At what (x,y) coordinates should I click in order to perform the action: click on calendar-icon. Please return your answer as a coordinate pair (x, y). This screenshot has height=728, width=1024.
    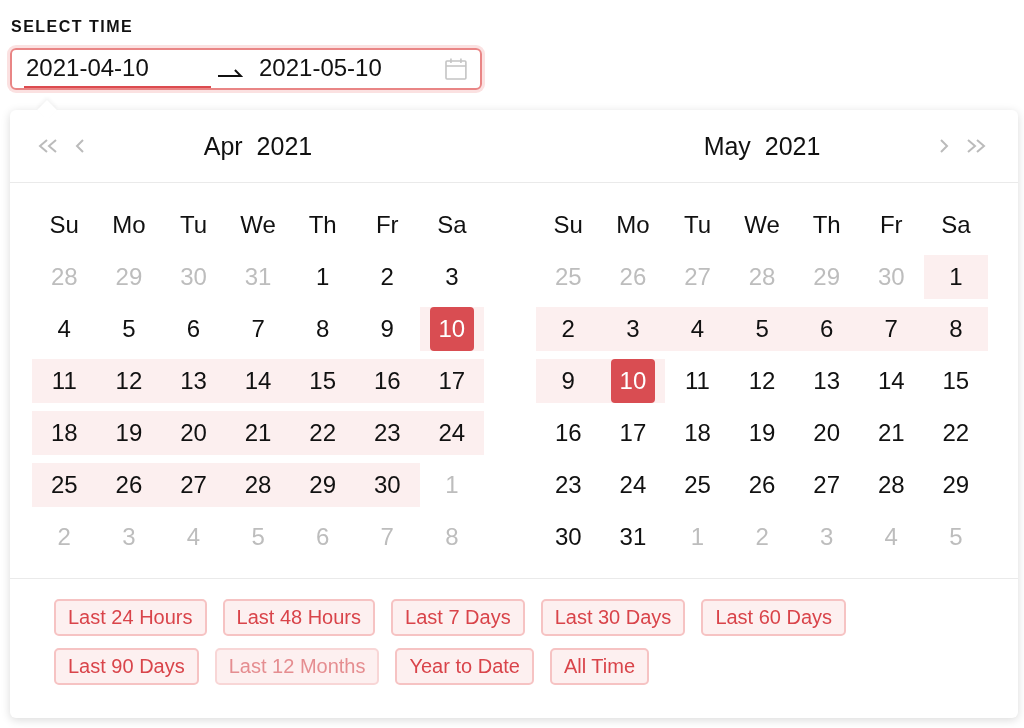
    Looking at the image, I should click on (456, 69).